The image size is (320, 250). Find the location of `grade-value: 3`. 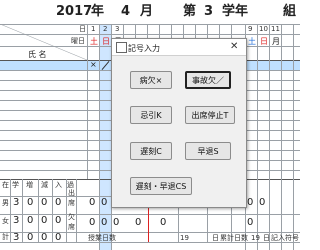

grade-value: 3 is located at coordinates (209, 11).